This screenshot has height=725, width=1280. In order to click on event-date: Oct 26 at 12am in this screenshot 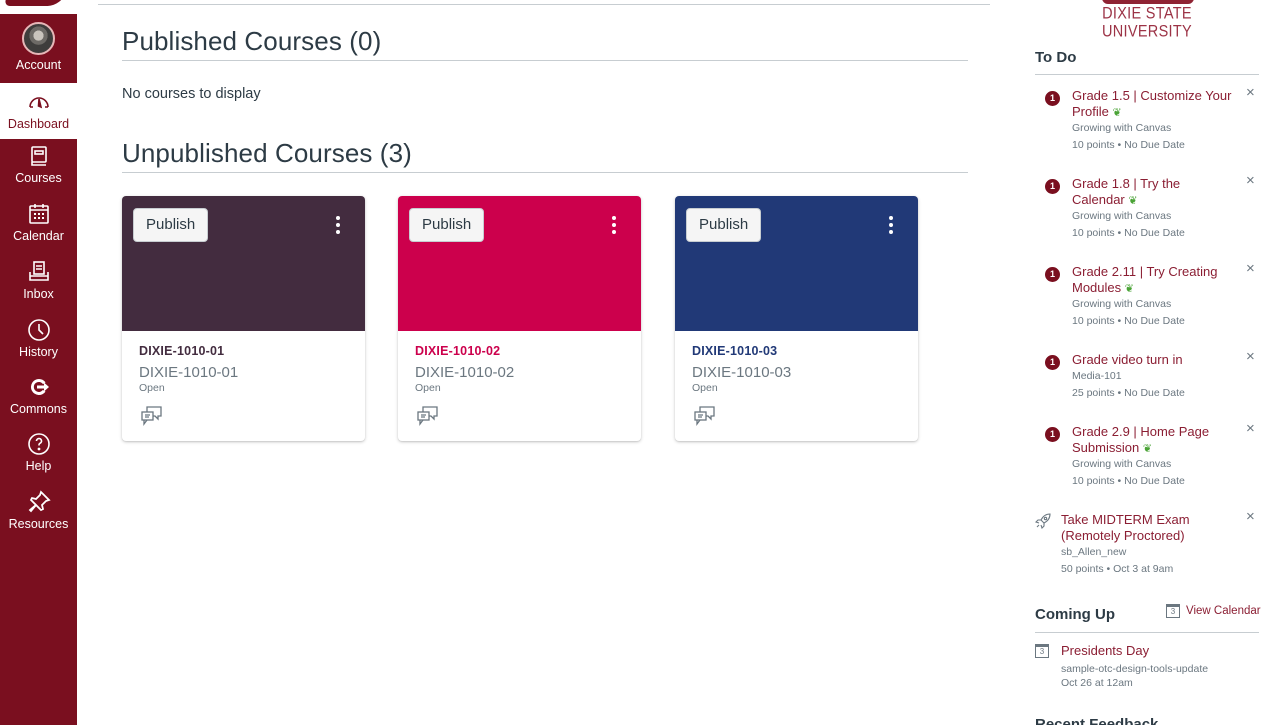, I will do `click(1097, 683)`.